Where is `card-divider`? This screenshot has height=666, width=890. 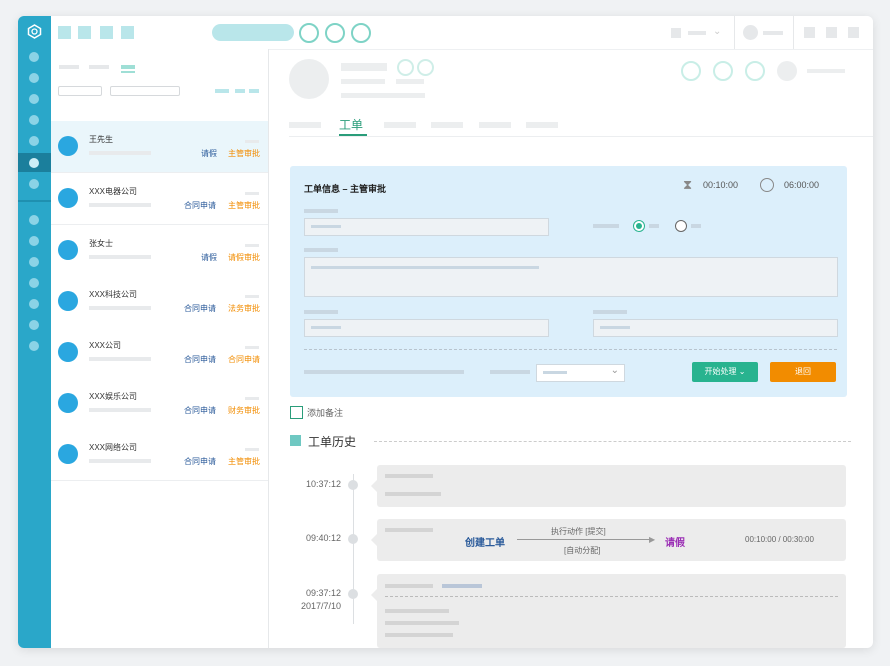 card-divider is located at coordinates (611, 596).